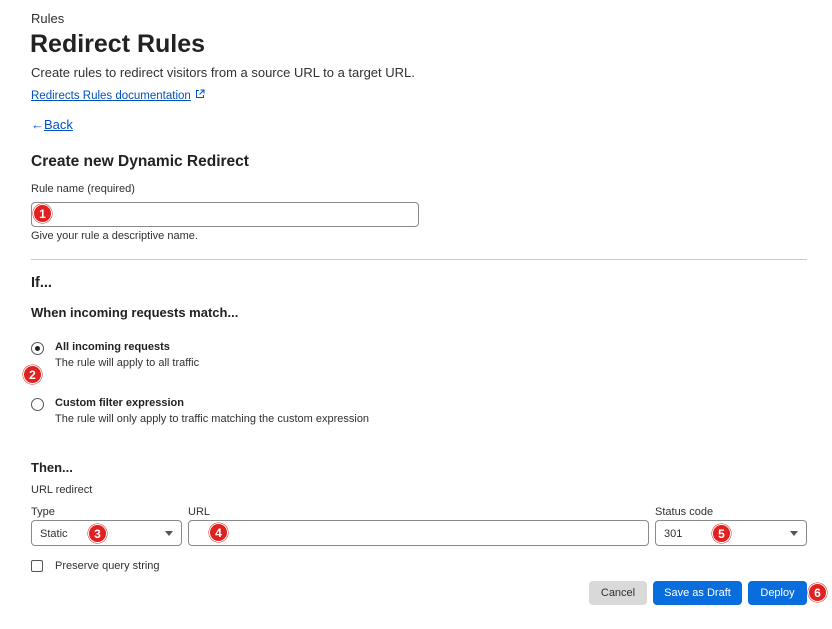 This screenshot has height=629, width=832. I want to click on preserve-query-checkbox, so click(37, 566).